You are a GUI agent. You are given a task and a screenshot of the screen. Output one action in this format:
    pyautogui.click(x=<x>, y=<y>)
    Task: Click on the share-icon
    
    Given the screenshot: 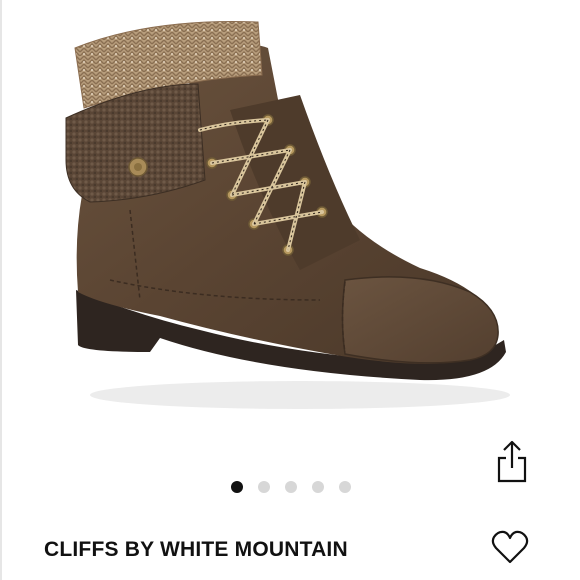 What is the action you would take?
    pyautogui.click(x=512, y=462)
    